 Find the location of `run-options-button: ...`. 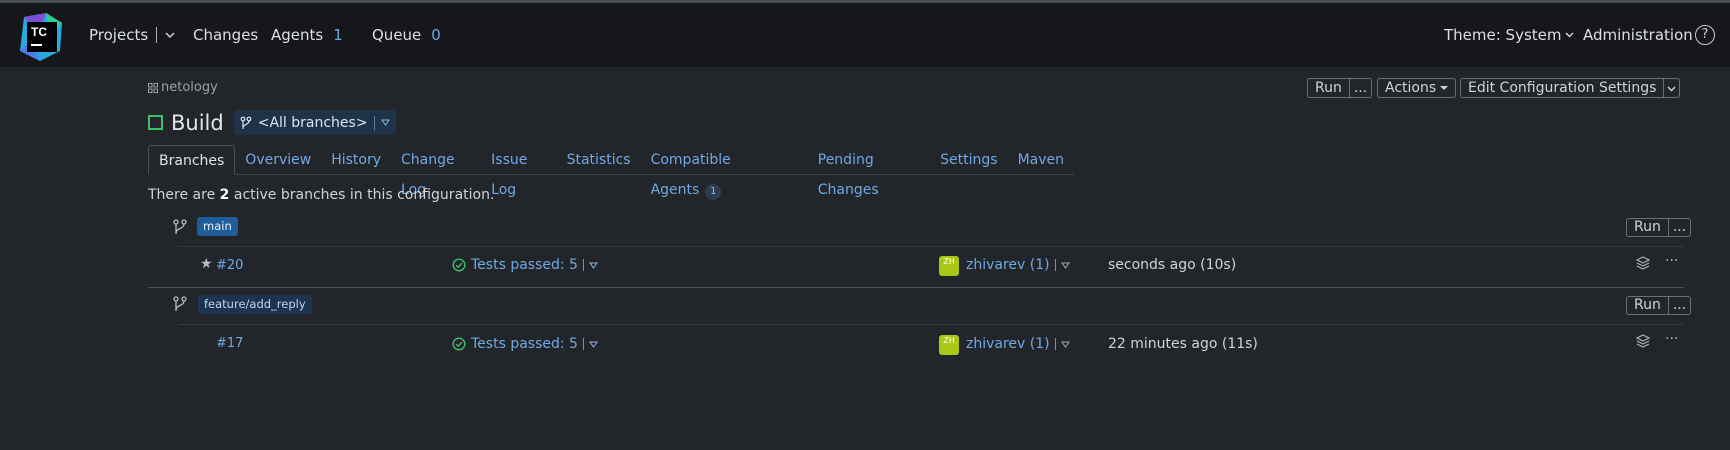

run-options-button: ... is located at coordinates (1359, 88).